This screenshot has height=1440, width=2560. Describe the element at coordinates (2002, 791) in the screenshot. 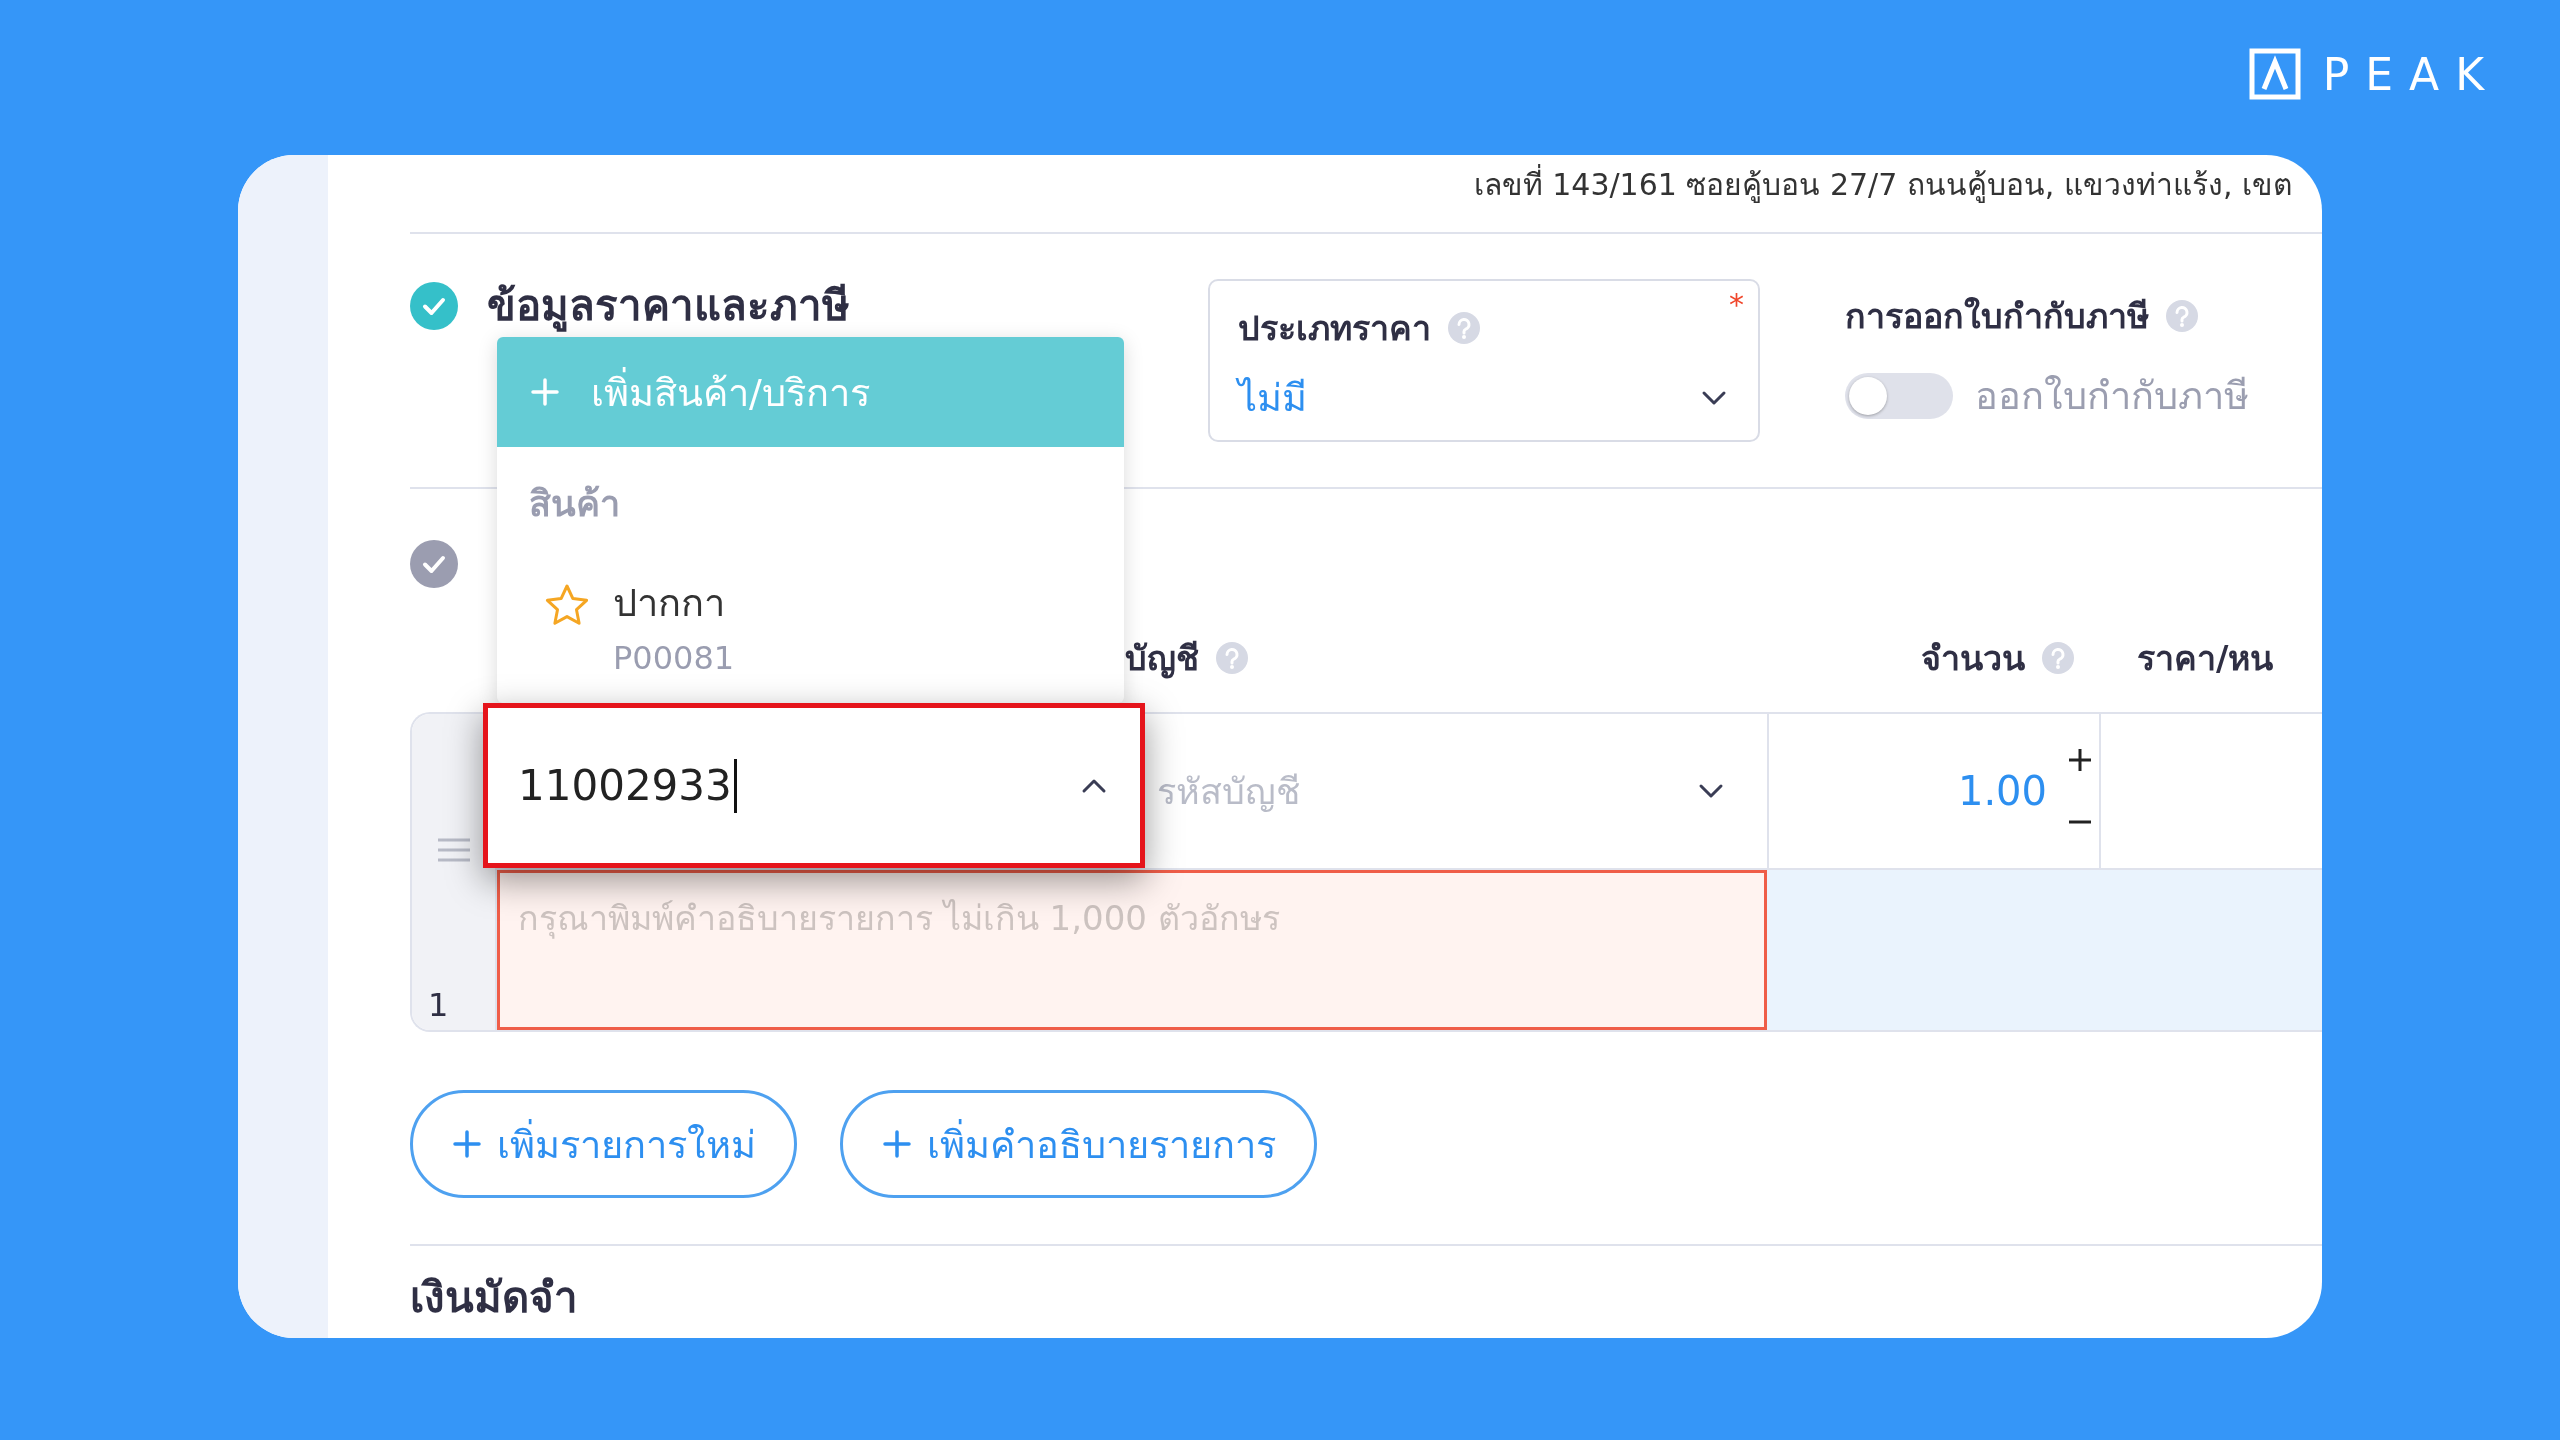

I see `quantity-value: 1.00` at that location.